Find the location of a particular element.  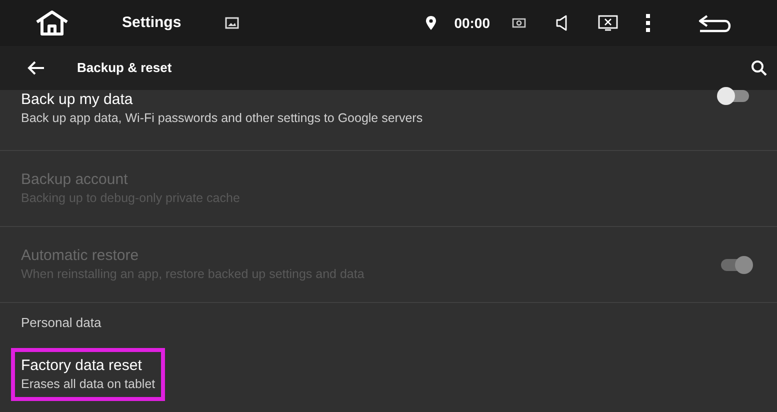

setting-title: Back up my data is located at coordinates (77, 99).